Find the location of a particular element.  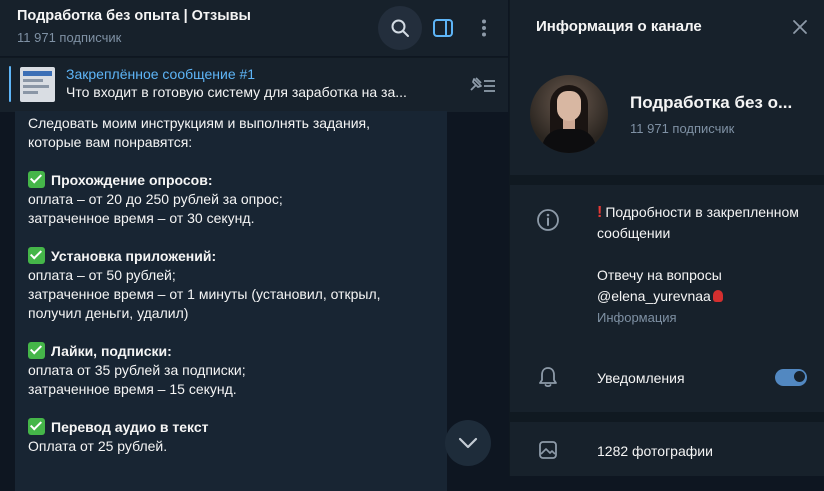

info-icon is located at coordinates (548, 222).